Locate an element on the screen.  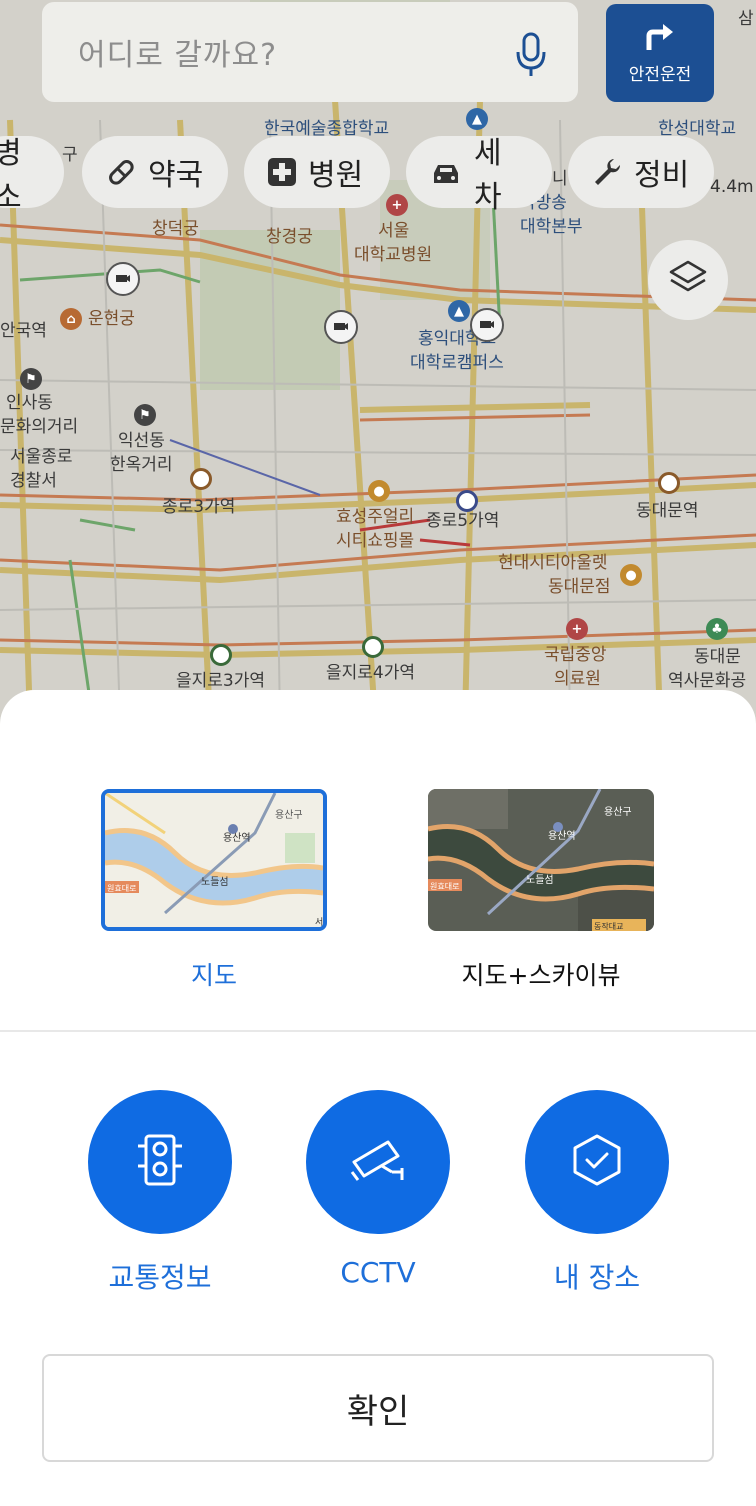
traffic-light-icon is located at coordinates (160, 1162).